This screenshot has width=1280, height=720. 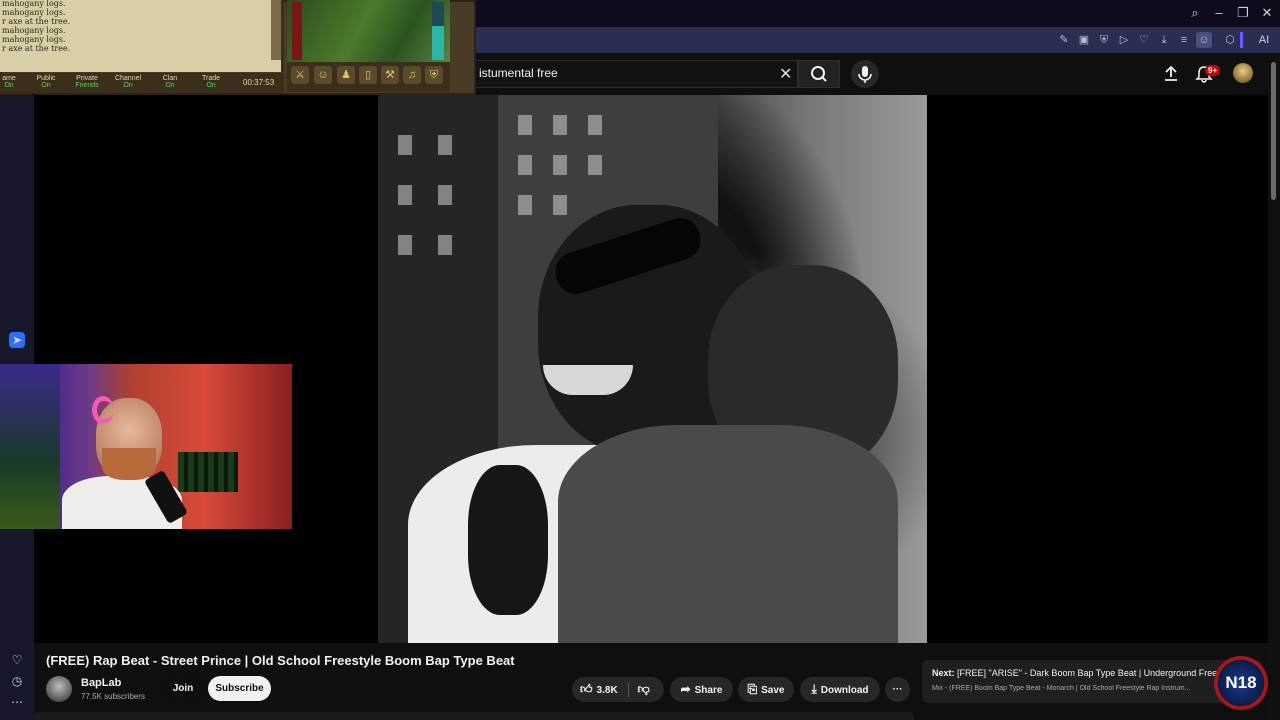 I want to click on chat-tab-status: Friends, so click(x=87, y=85).